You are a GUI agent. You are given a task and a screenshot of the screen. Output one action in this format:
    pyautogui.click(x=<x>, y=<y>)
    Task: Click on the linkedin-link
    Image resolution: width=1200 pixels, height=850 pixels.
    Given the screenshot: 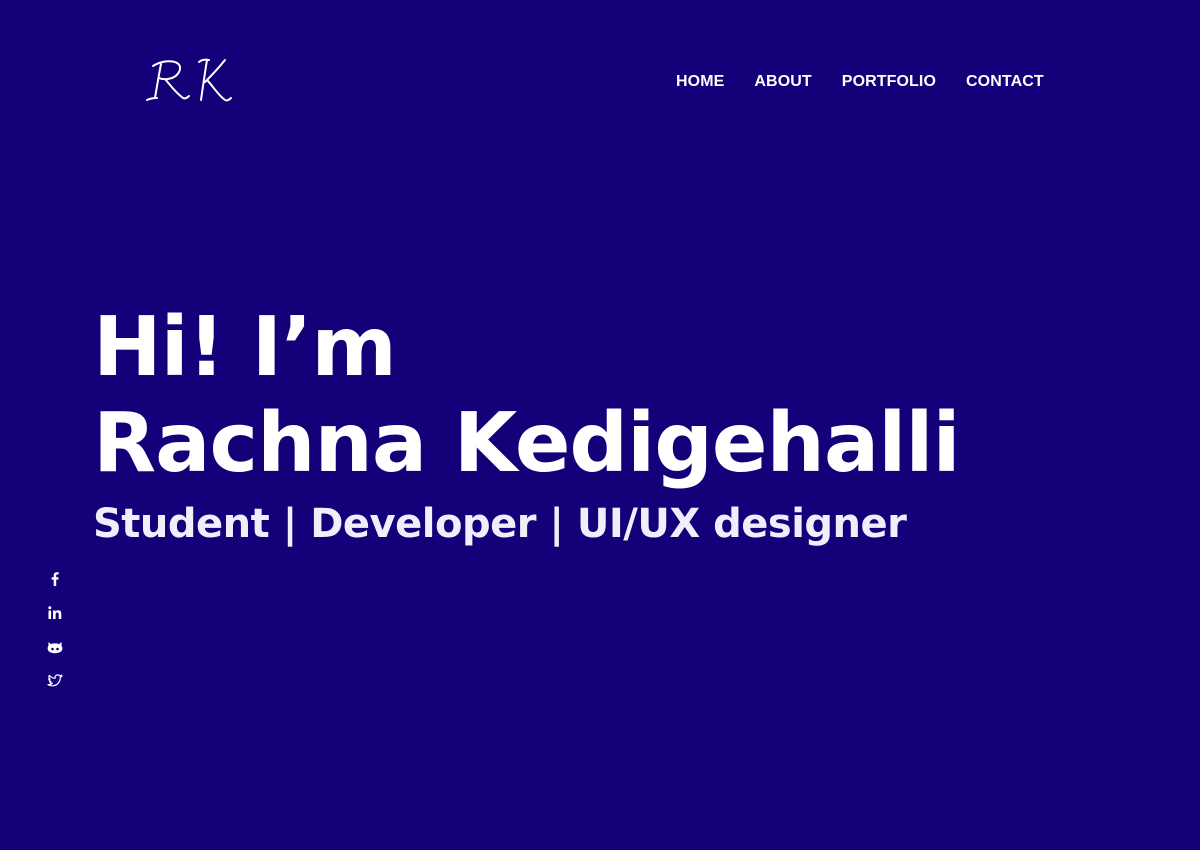 What is the action you would take?
    pyautogui.click(x=55, y=613)
    